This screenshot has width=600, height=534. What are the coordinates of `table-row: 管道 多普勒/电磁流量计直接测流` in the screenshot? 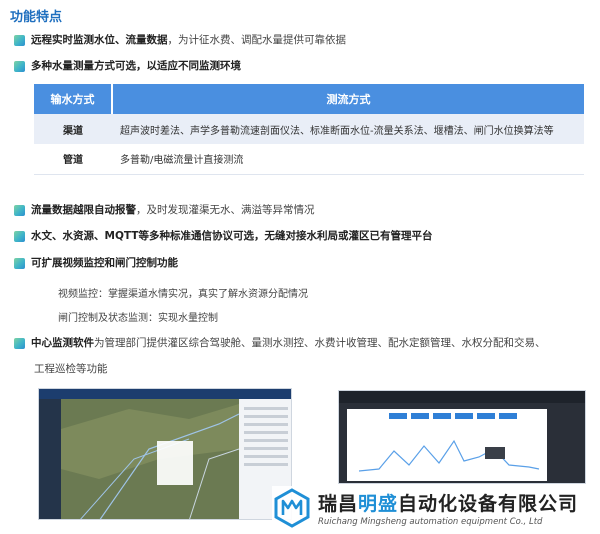 It's located at (309, 159).